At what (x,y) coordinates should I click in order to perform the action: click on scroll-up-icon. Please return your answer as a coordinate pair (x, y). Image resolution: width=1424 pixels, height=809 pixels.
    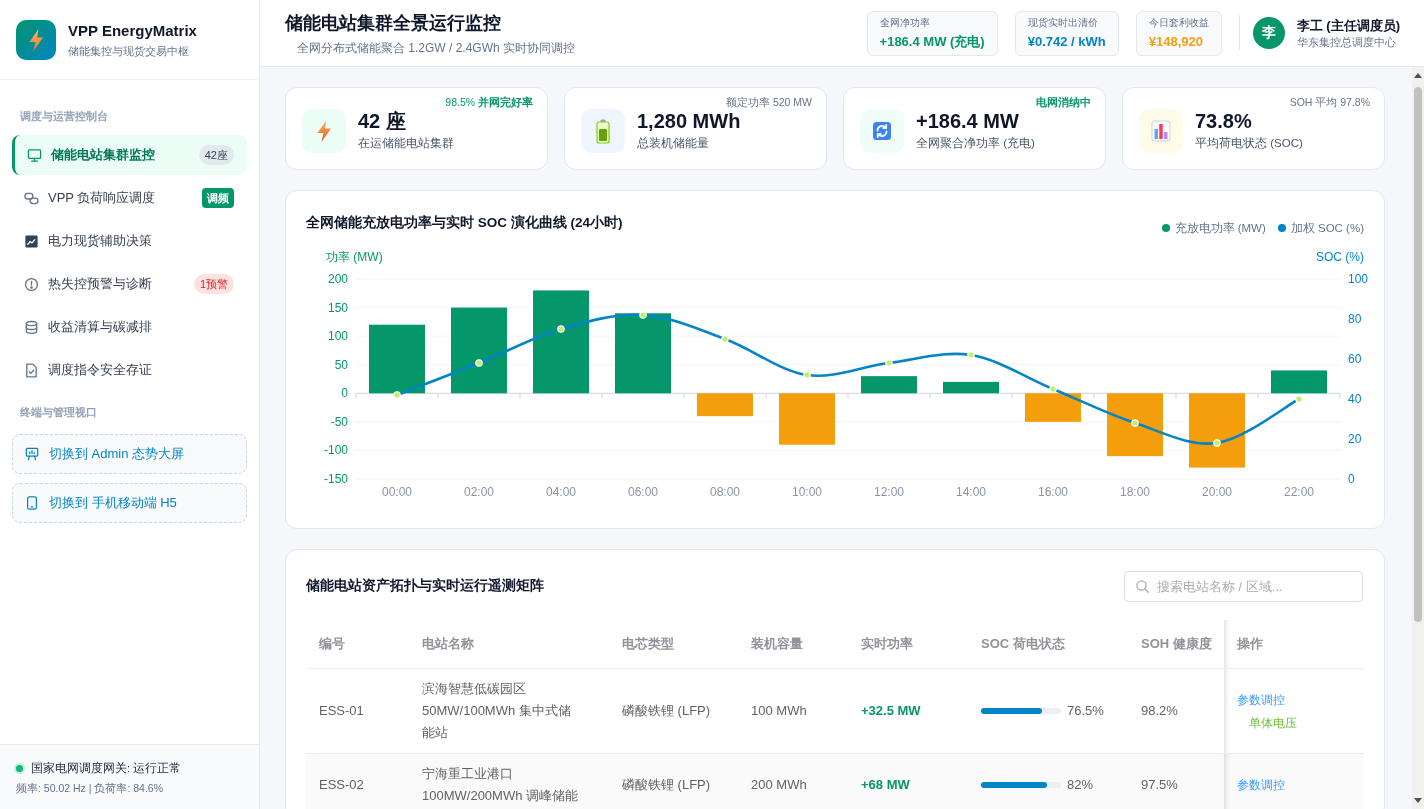
    Looking at the image, I should click on (1418, 75).